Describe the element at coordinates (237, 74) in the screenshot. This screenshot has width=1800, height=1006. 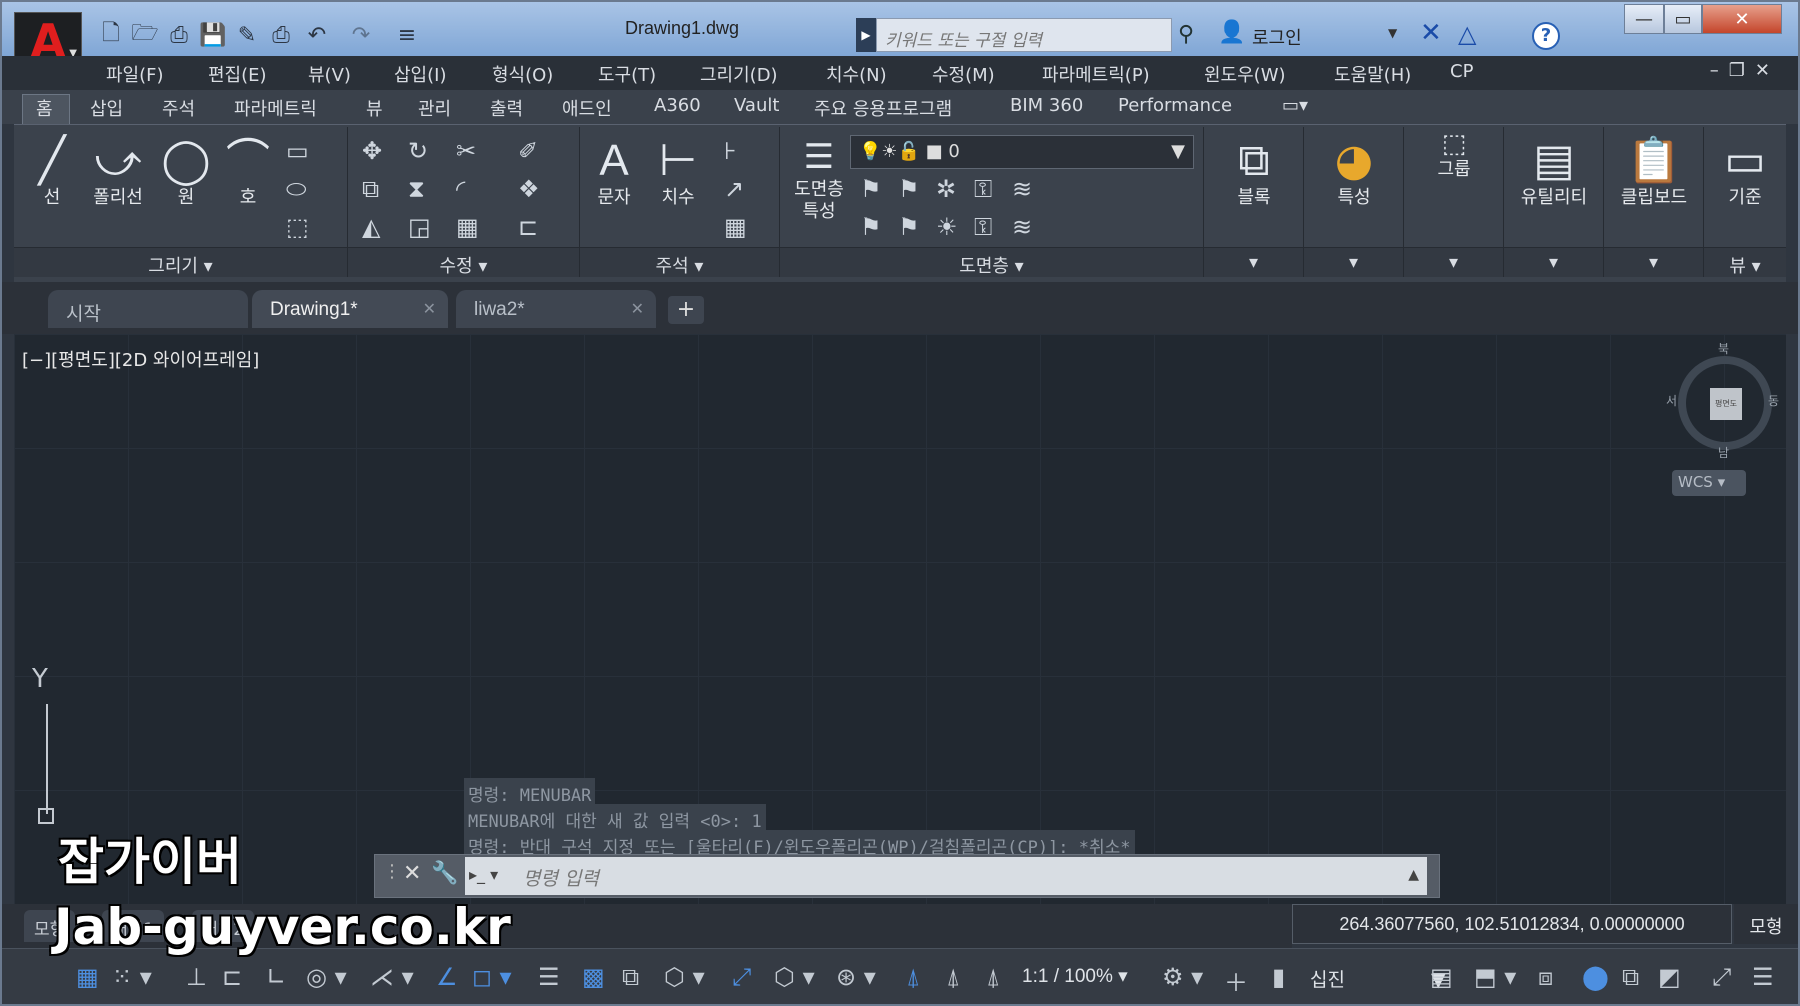
I see `menu-edit: 편집(E)` at that location.